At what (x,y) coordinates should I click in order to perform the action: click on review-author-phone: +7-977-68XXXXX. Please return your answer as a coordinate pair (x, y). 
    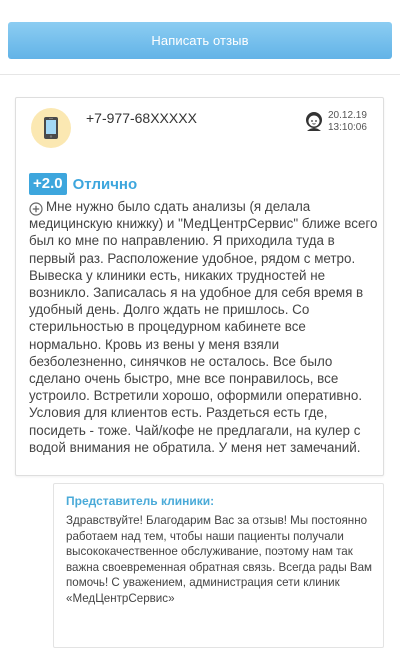
    Looking at the image, I should click on (141, 118).